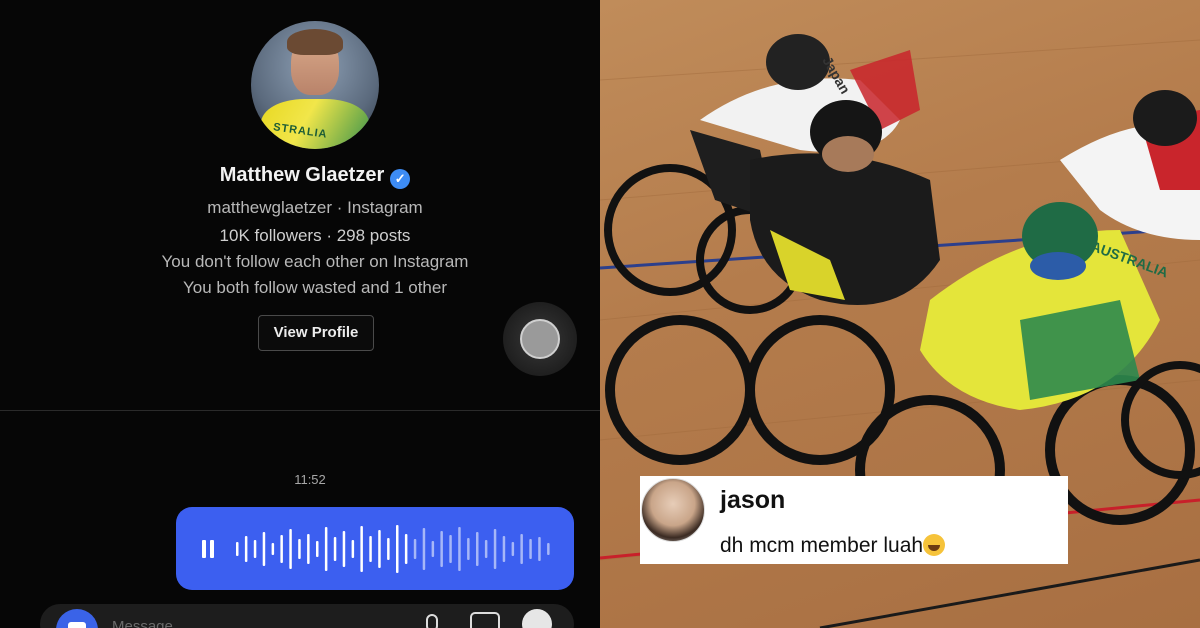 The height and width of the screenshot is (628, 1200). What do you see at coordinates (485, 620) in the screenshot?
I see `gallery-icon` at bounding box center [485, 620].